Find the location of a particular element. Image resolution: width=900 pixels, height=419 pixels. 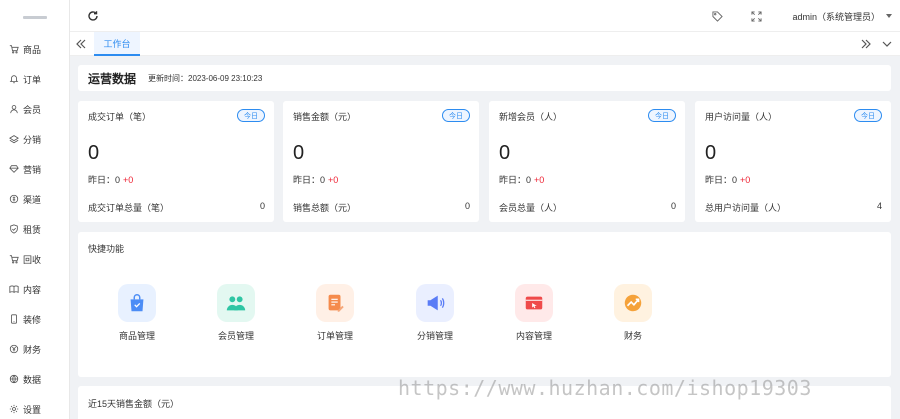

quick-label: 分销管理 is located at coordinates (434, 336).